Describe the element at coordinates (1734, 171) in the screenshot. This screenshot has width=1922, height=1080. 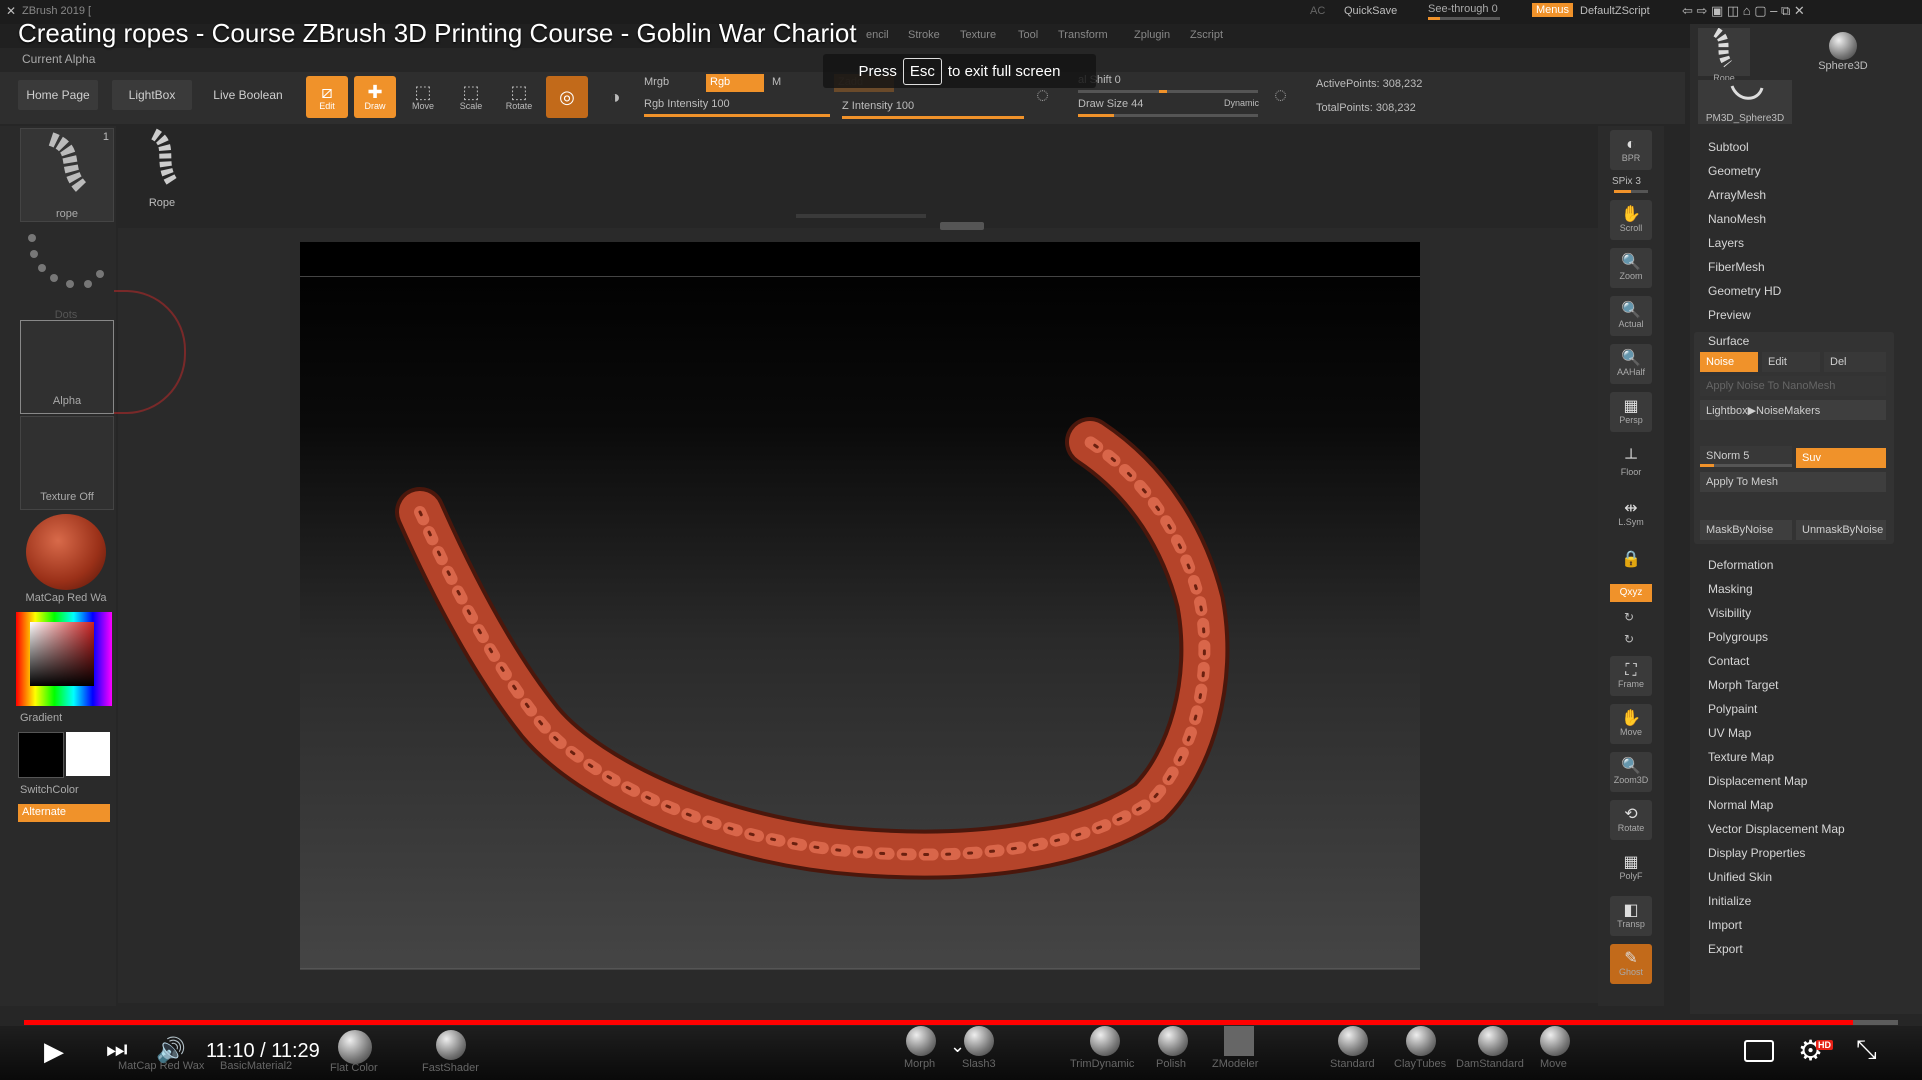
I see `menu-geometry: Geometry` at that location.